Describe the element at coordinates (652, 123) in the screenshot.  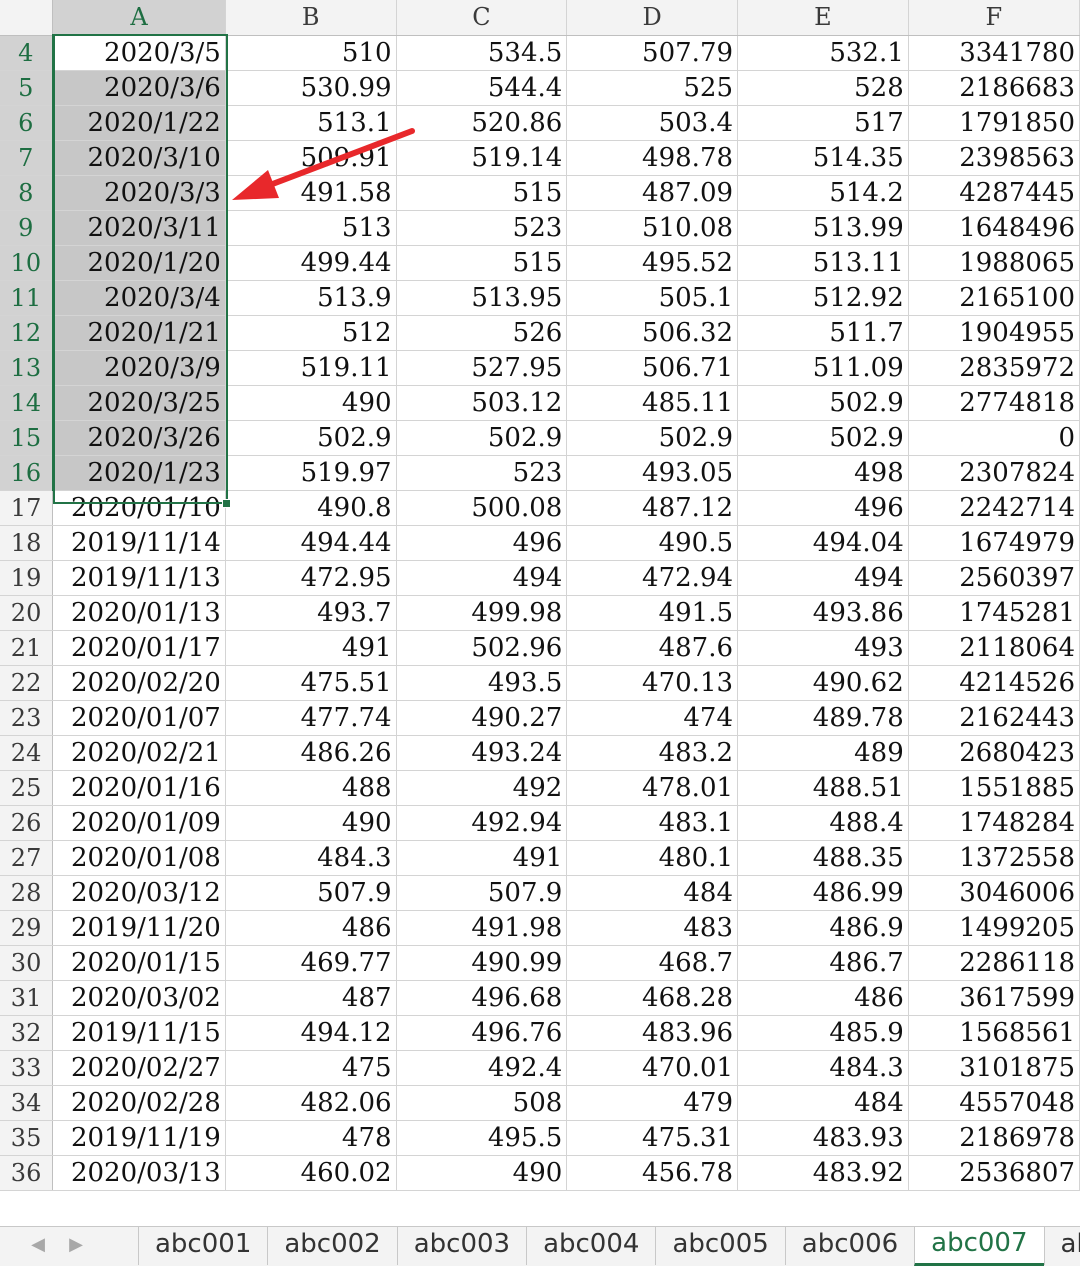
I see `cell-d: 503.4` at that location.